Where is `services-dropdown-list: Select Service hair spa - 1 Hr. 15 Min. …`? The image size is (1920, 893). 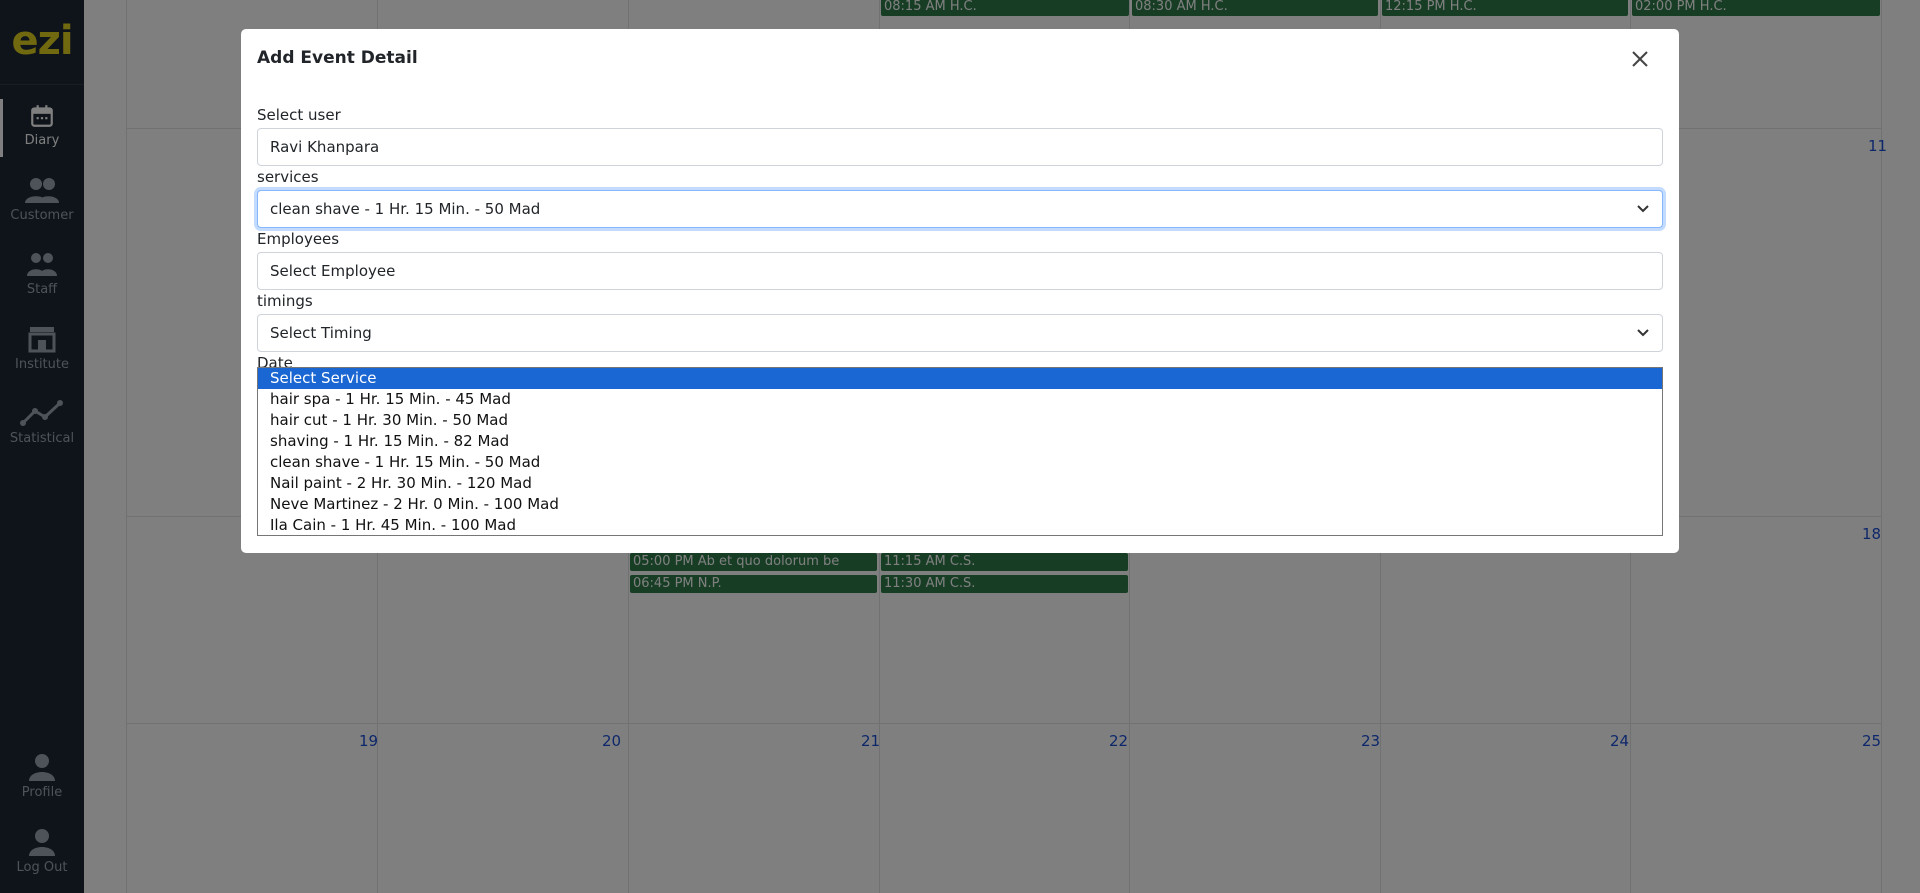 services-dropdown-list: Select Service hair spa - 1 Hr. 15 Min. … is located at coordinates (960, 451).